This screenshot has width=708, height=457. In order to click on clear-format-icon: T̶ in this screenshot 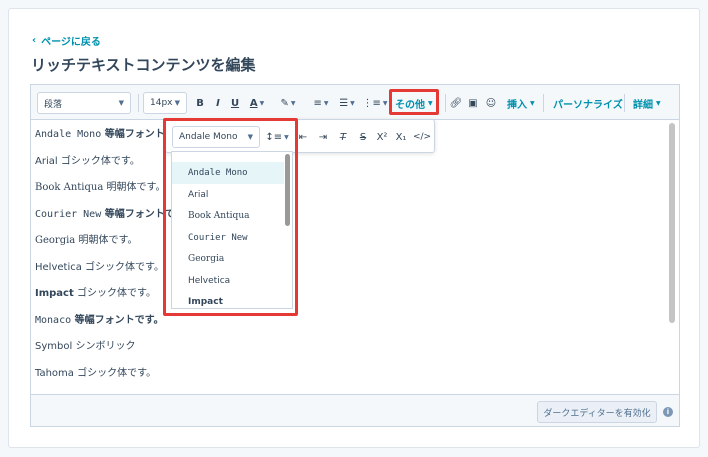, I will do `click(343, 137)`.